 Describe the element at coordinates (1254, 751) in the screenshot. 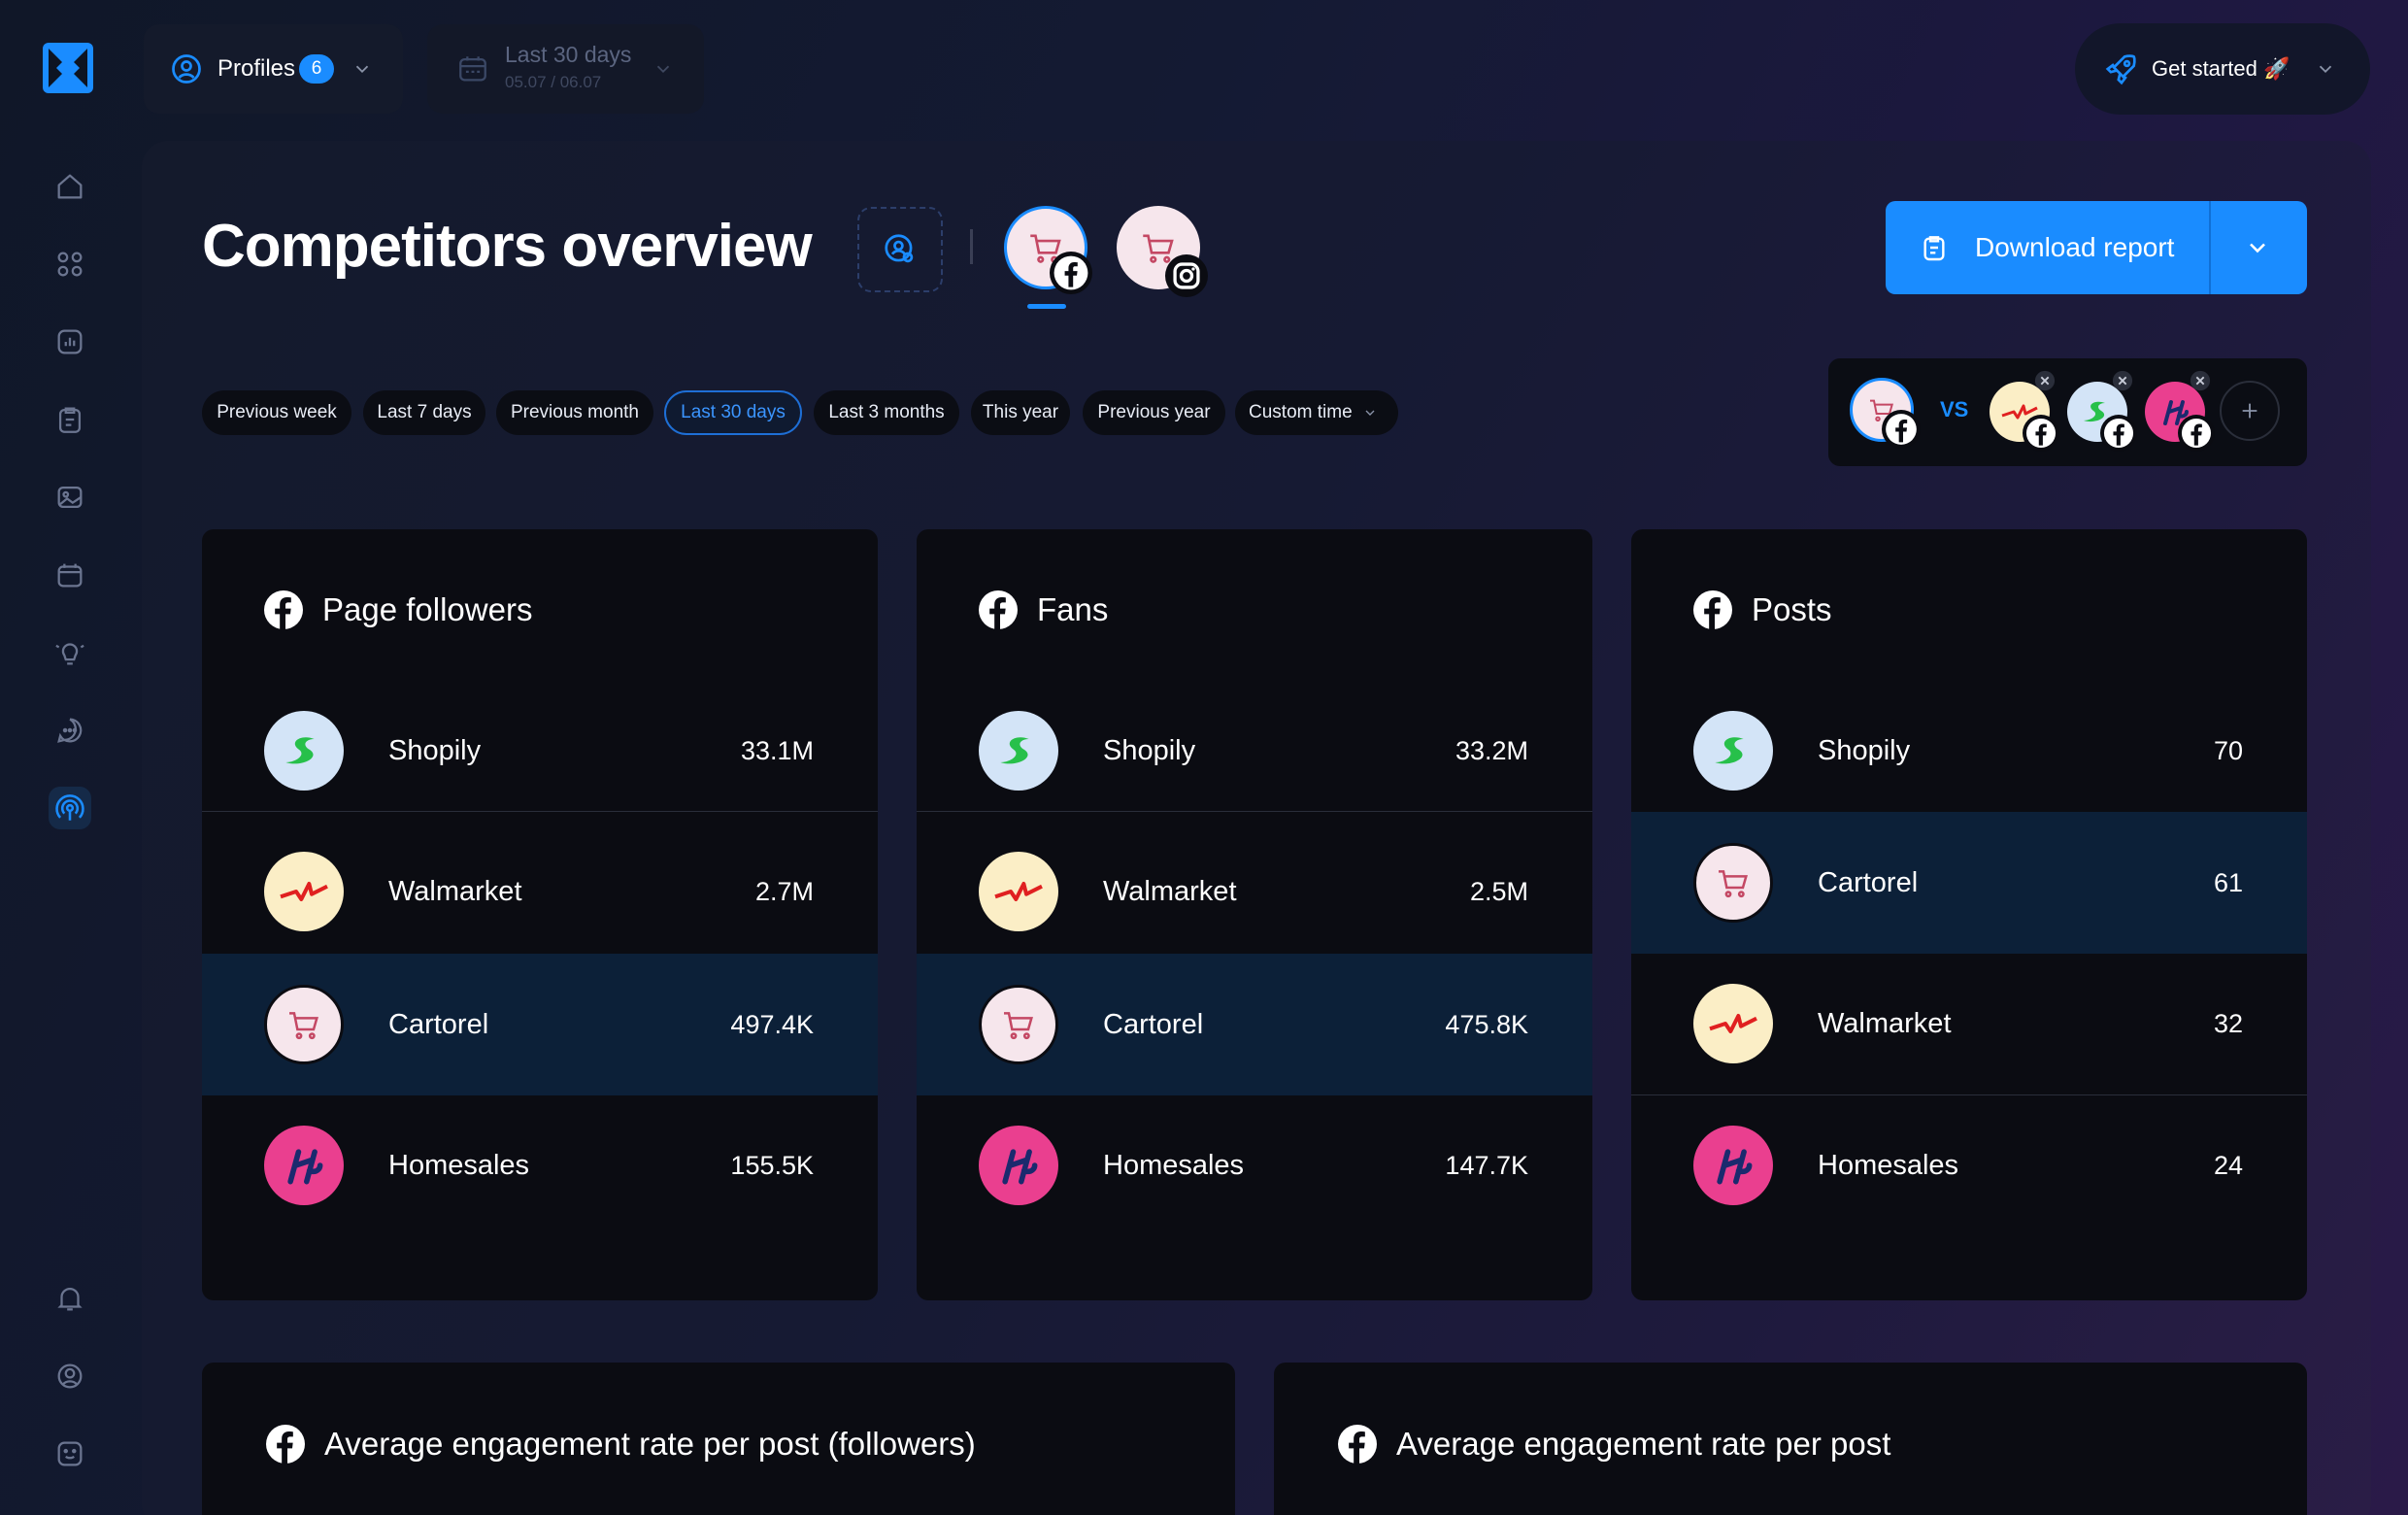

I see `table-row: Shopily 33.2M` at that location.